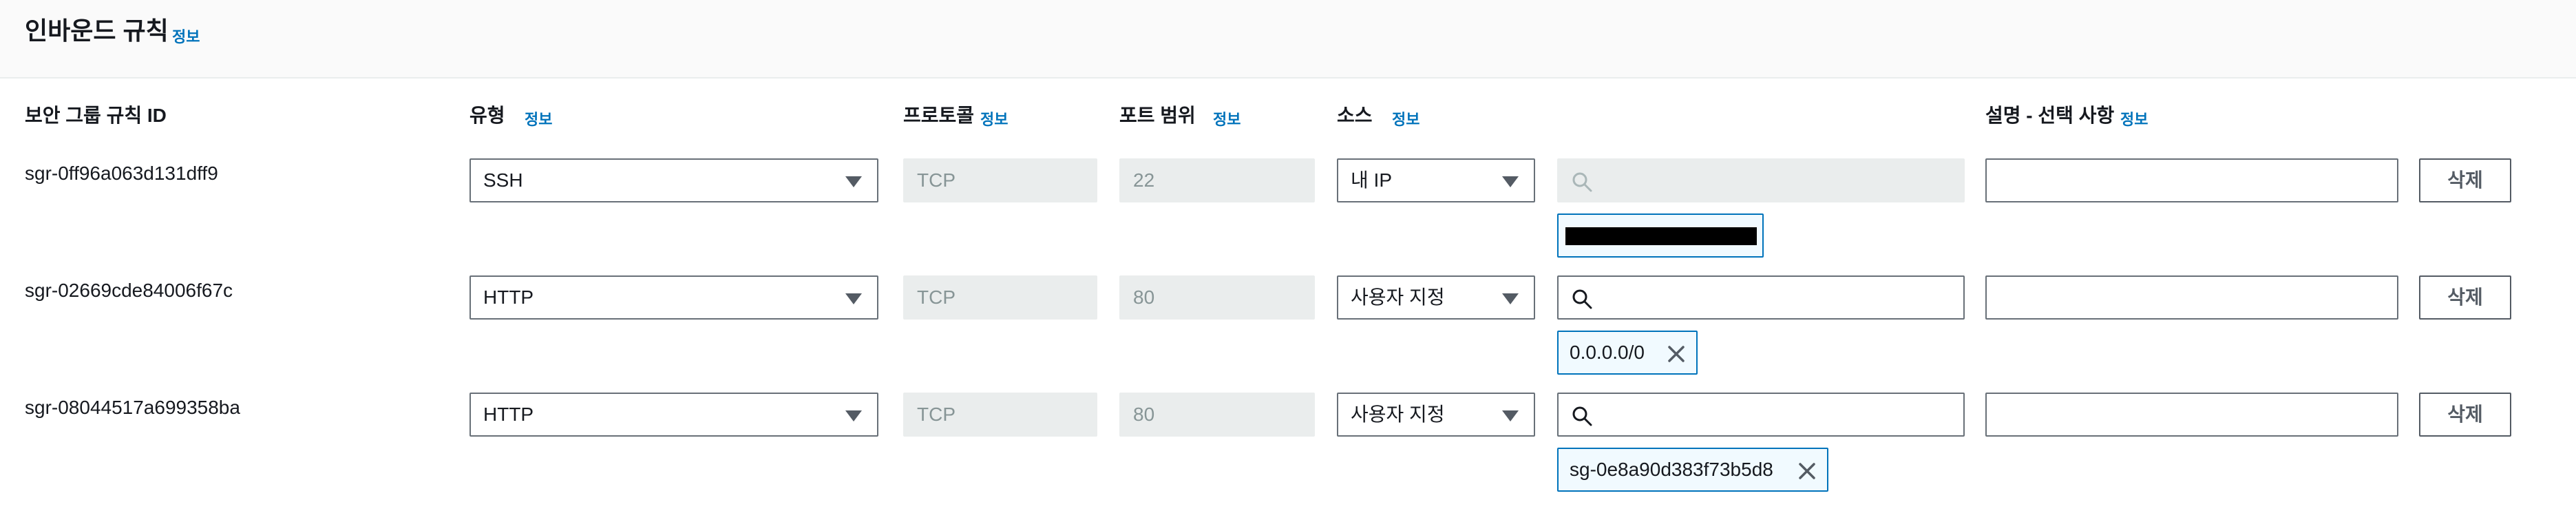 The width and height of the screenshot is (2576, 511). Describe the element at coordinates (2050, 115) in the screenshot. I see `col-header-description: 설명 - 선택 사항` at that location.